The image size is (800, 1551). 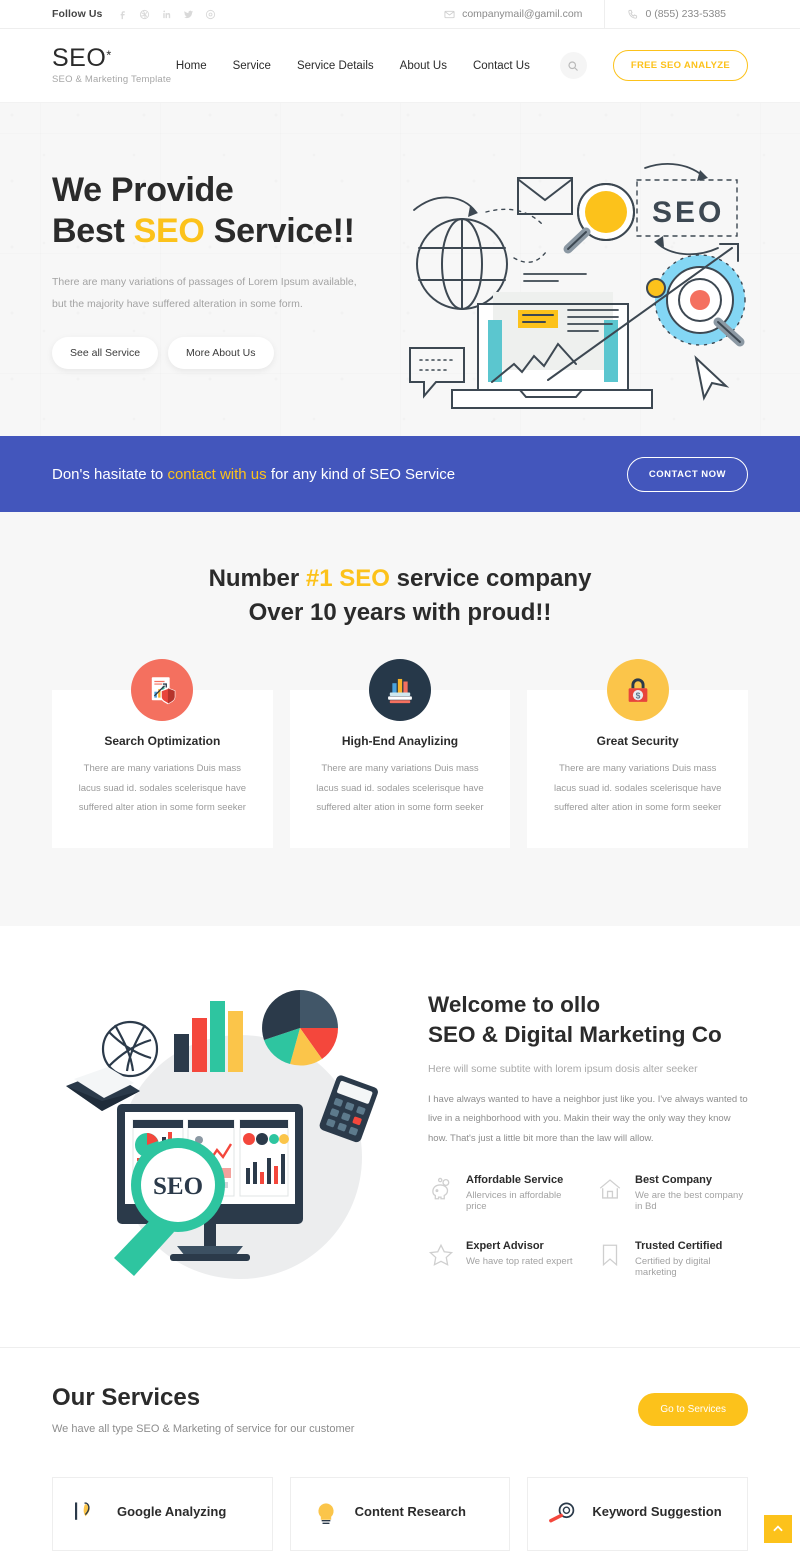 I want to click on phone-text: 0 (855) 233-5385, so click(x=685, y=14).